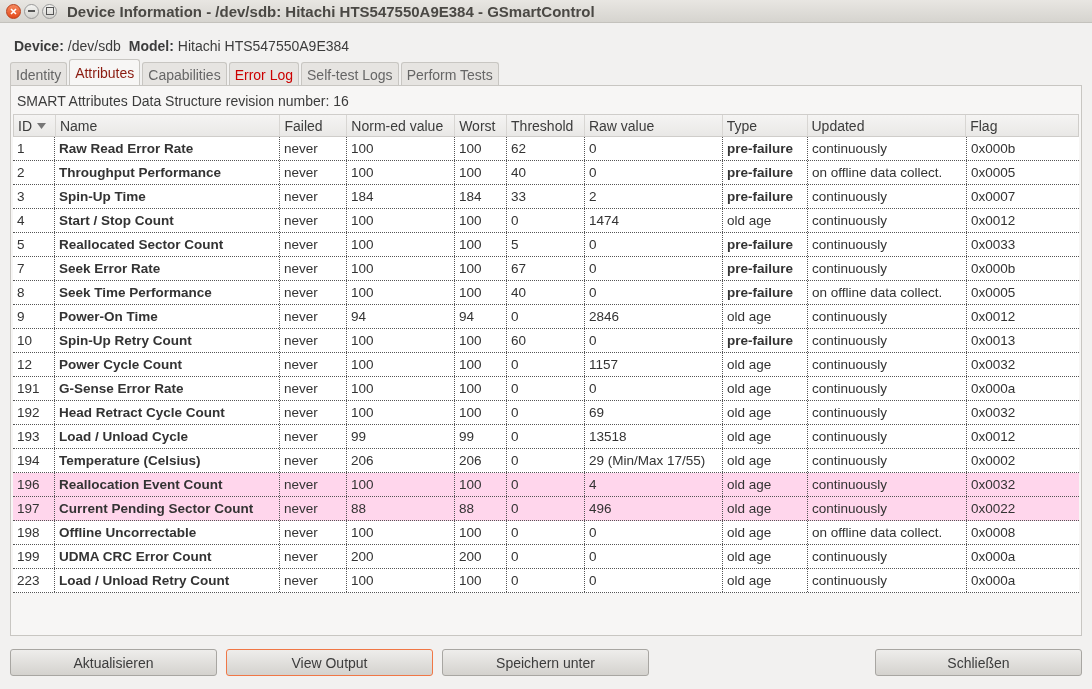 The width and height of the screenshot is (1092, 689). What do you see at coordinates (263, 73) in the screenshot?
I see `tab: Error Log` at bounding box center [263, 73].